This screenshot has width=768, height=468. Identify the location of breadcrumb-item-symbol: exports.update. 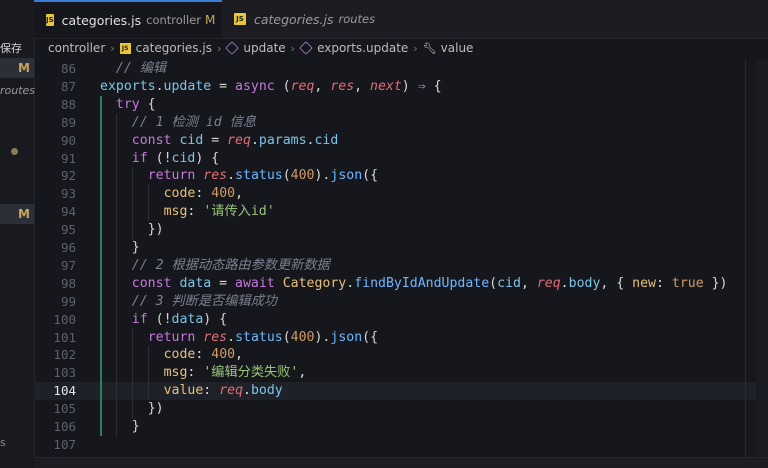
(362, 48).